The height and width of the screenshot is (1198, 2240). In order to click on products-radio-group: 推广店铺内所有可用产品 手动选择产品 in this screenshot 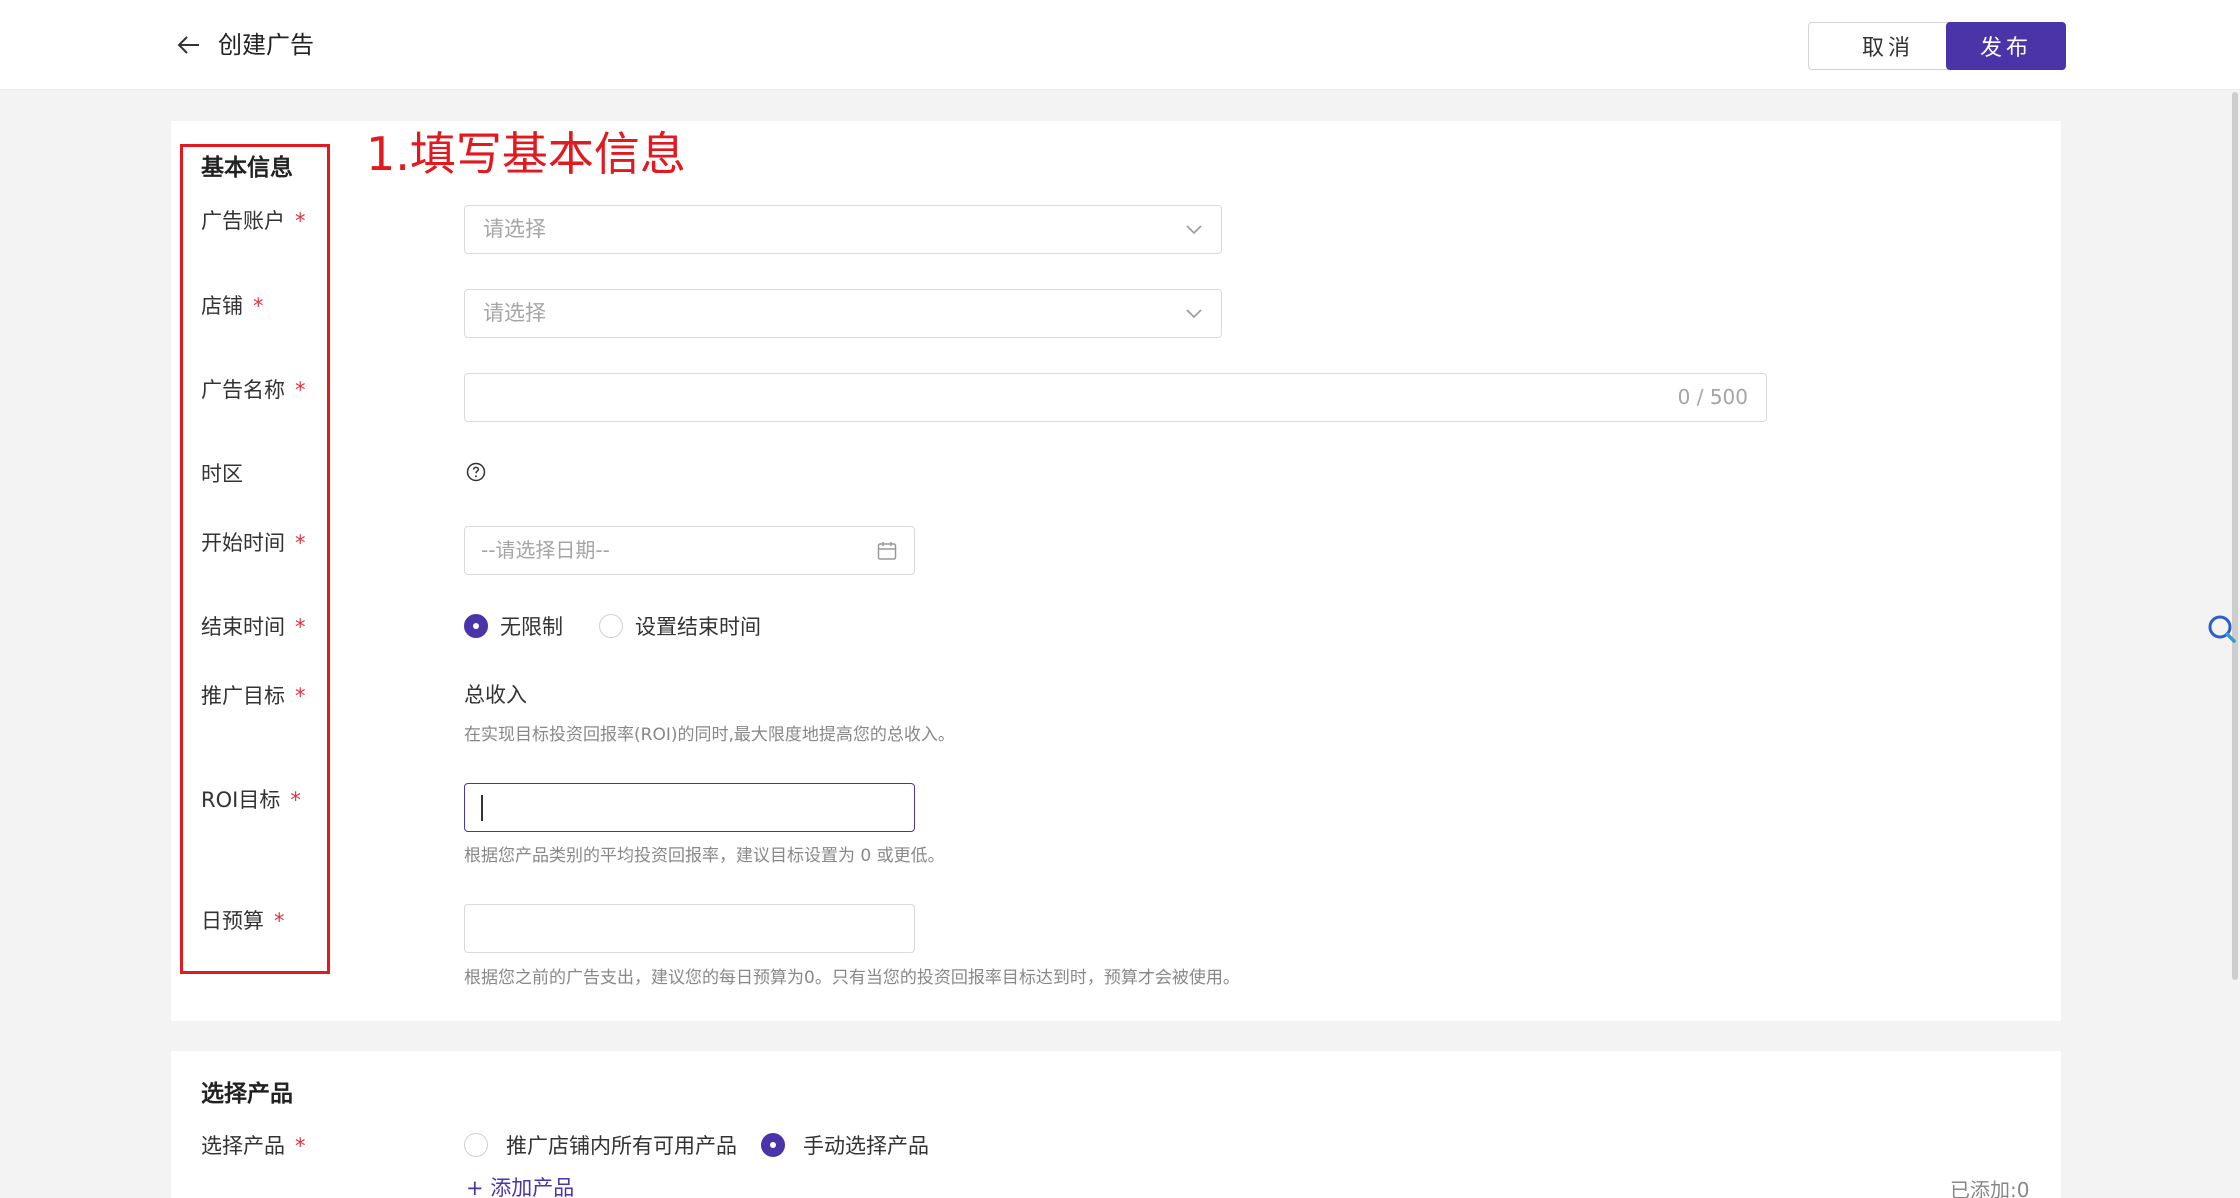, I will do `click(714, 1145)`.